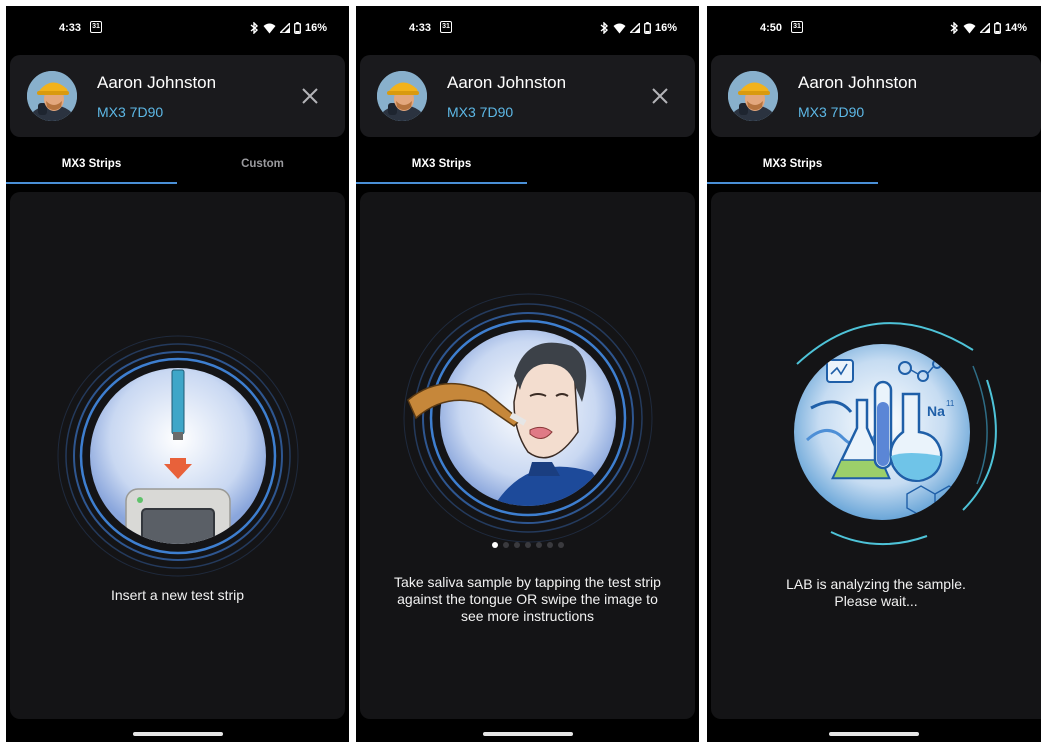 Image resolution: width=1041 pixels, height=742 pixels. I want to click on insert-strip-illustration, so click(178, 456).